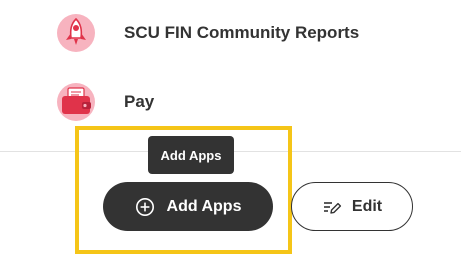  I want to click on edit-icon, so click(332, 207).